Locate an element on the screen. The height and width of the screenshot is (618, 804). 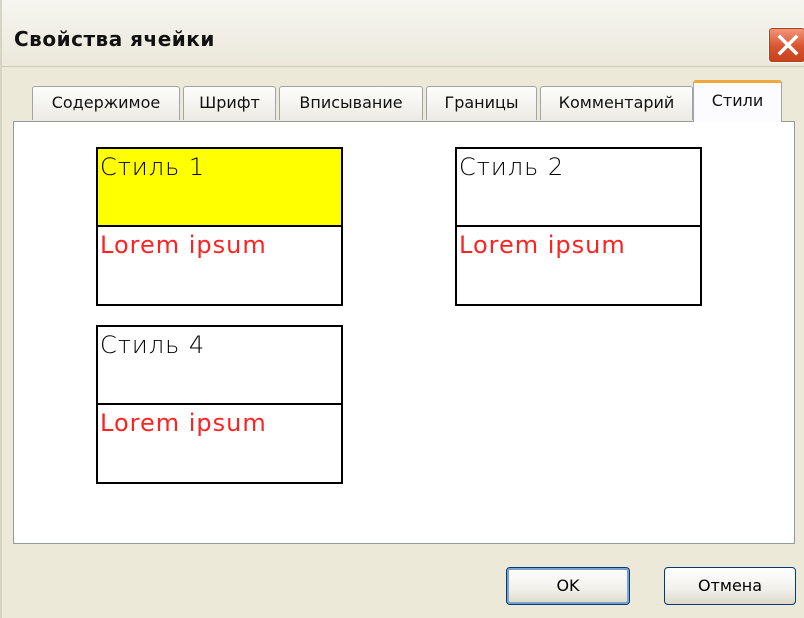
tab-fitting: Вписывание is located at coordinates (351, 103).